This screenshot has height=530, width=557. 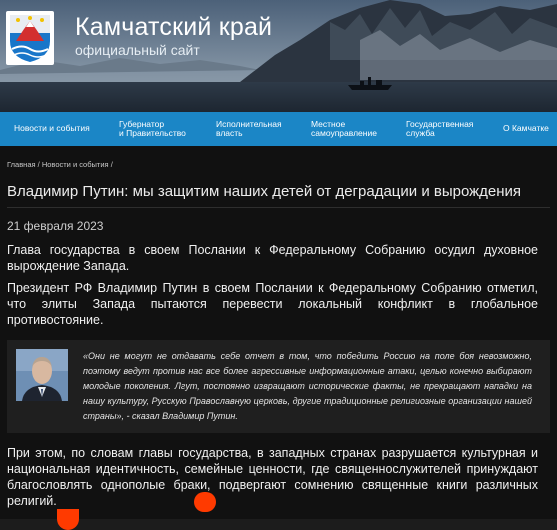 I want to click on nav-item-about-kamchatka: О Камчатке, so click(x=526, y=129).